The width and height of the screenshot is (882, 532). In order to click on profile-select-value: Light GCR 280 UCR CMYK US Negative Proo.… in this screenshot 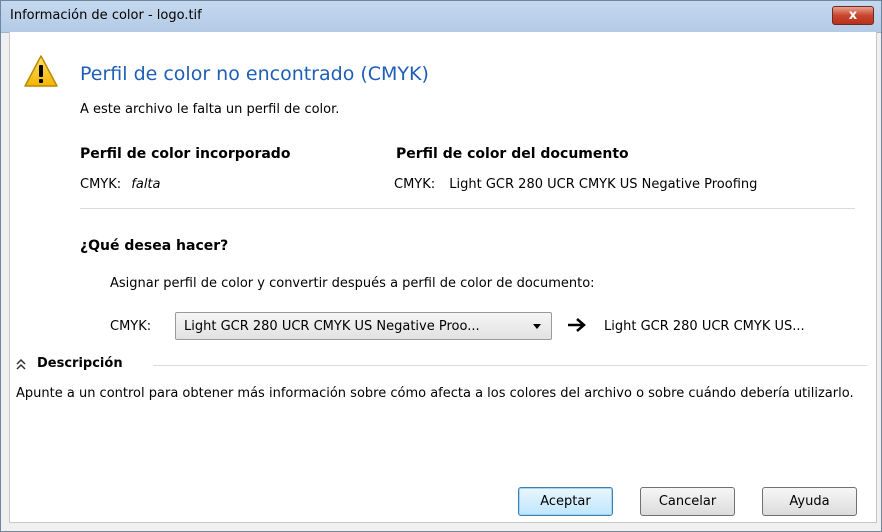, I will do `click(332, 326)`.